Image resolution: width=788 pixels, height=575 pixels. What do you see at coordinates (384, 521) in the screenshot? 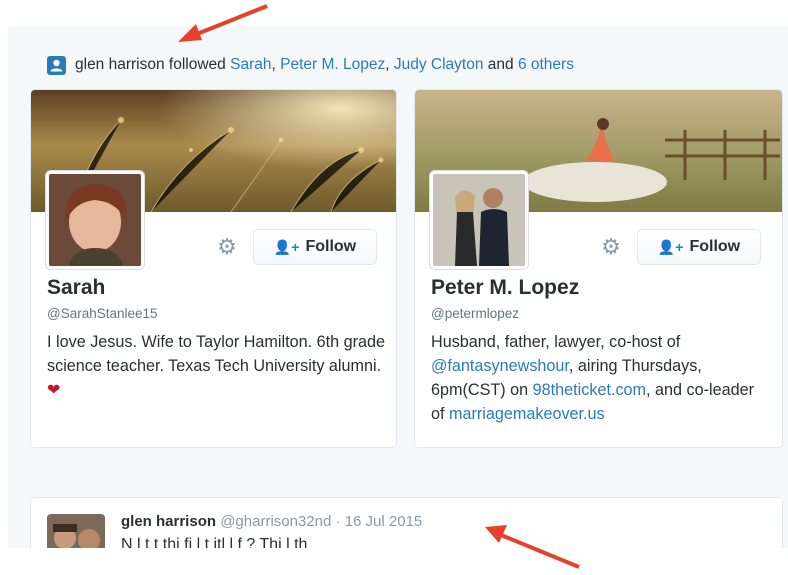
I see `tweet-date: 16 Jul 2015` at bounding box center [384, 521].